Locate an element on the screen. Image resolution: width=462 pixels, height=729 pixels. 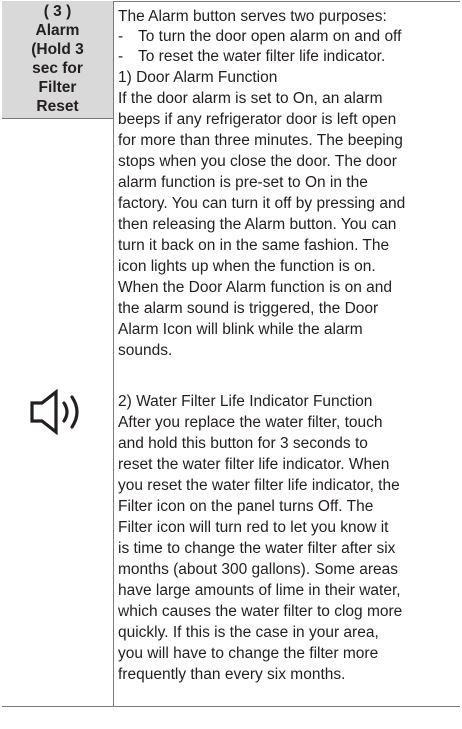
section1-line: Alarm Icon will blink while the alarm is located at coordinates (240, 329).